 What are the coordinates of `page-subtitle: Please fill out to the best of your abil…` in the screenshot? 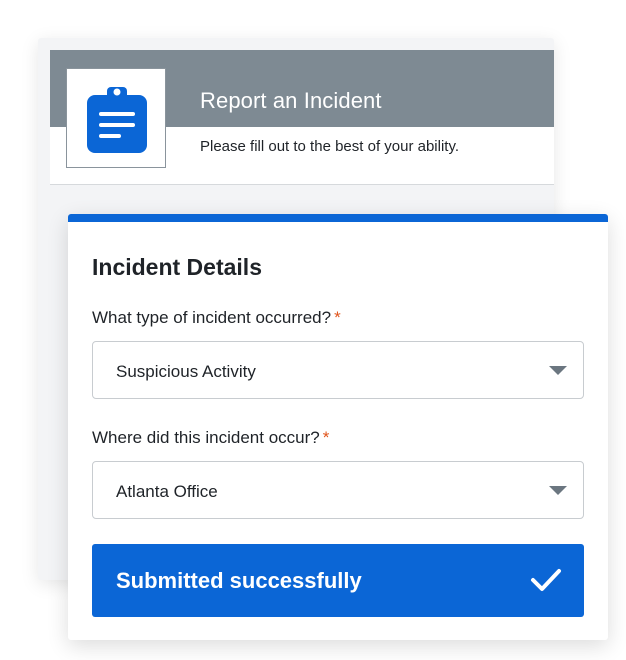 It's located at (330, 146).